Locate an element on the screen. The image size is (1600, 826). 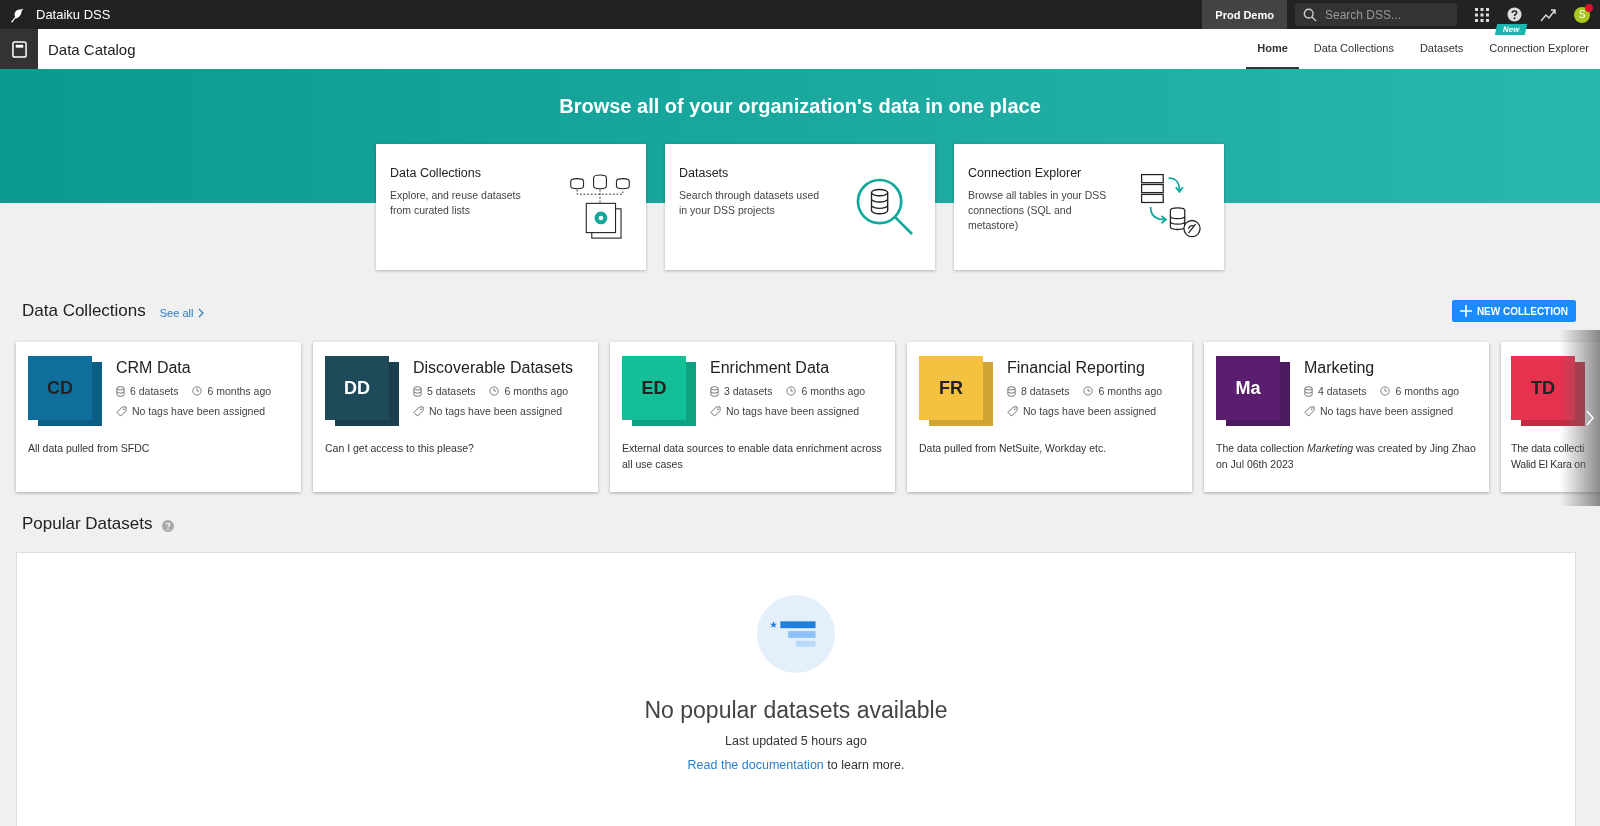
collection-card: FR Financial Reporting 8 datasets 6 months ago No tags have been assigned Data pulled from NetSuite, Workday etc. is located at coordinates (1049, 417).